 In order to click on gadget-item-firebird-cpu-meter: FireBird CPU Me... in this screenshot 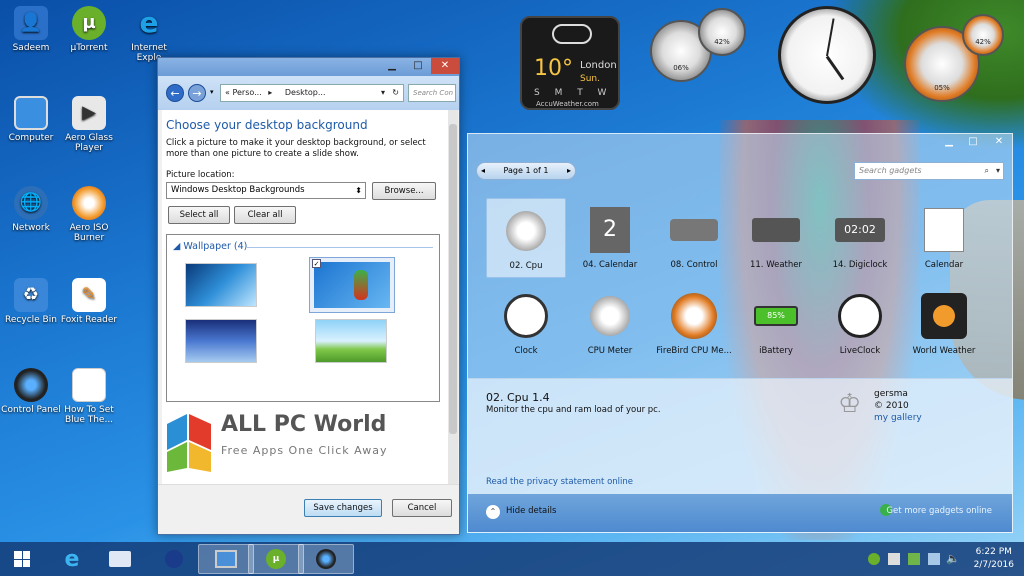, I will do `click(694, 324)`.